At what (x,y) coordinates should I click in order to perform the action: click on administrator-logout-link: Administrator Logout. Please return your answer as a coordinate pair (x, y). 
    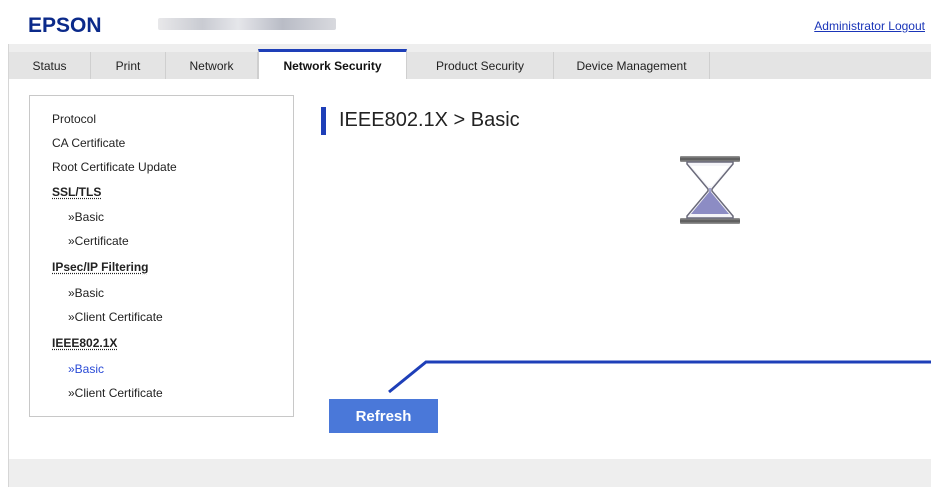
    Looking at the image, I should click on (869, 26).